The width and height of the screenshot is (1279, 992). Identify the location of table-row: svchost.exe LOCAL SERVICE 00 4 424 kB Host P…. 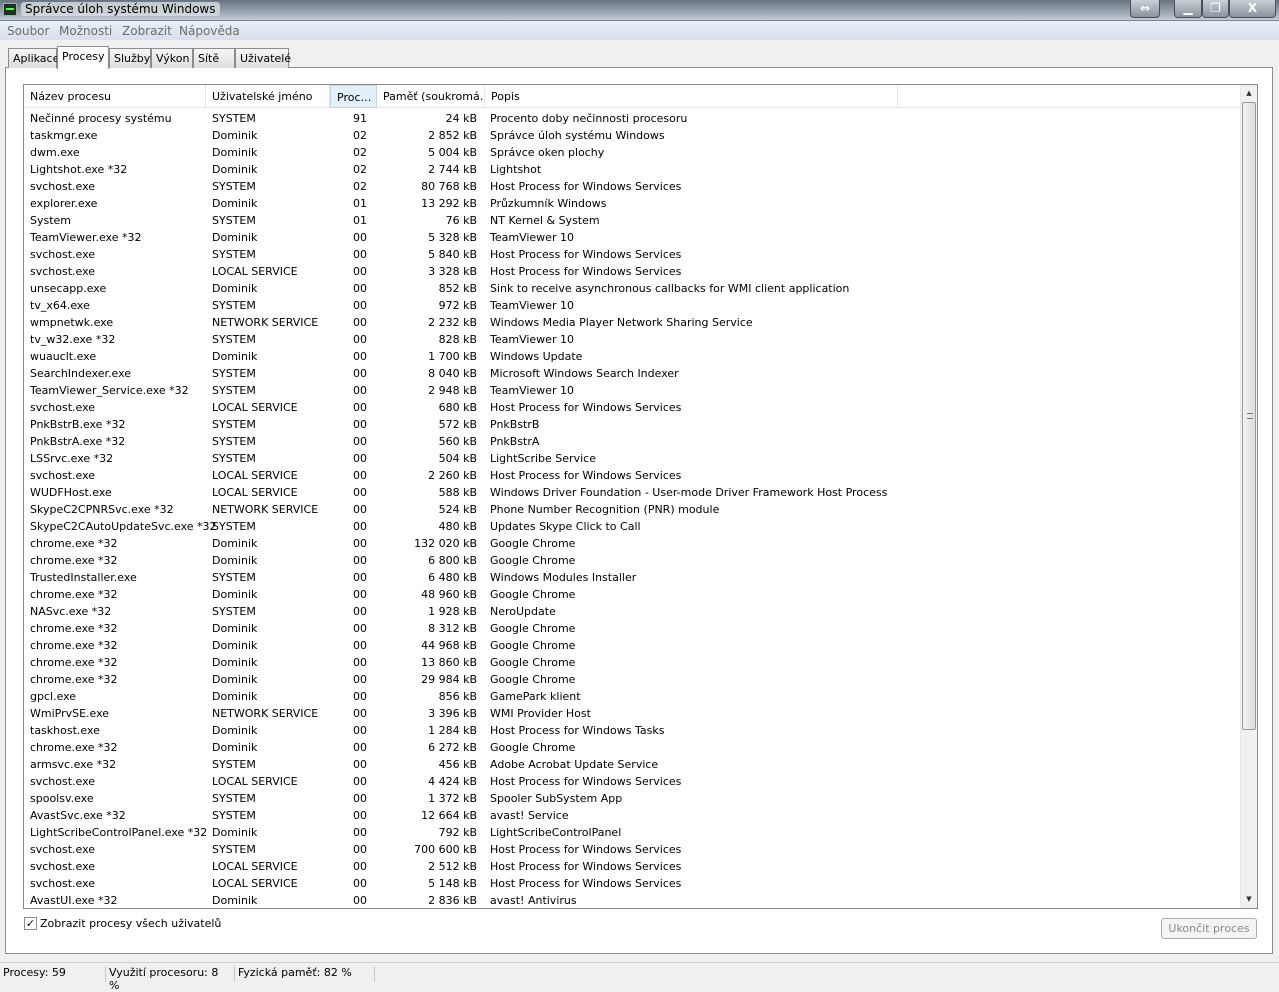
(632, 781).